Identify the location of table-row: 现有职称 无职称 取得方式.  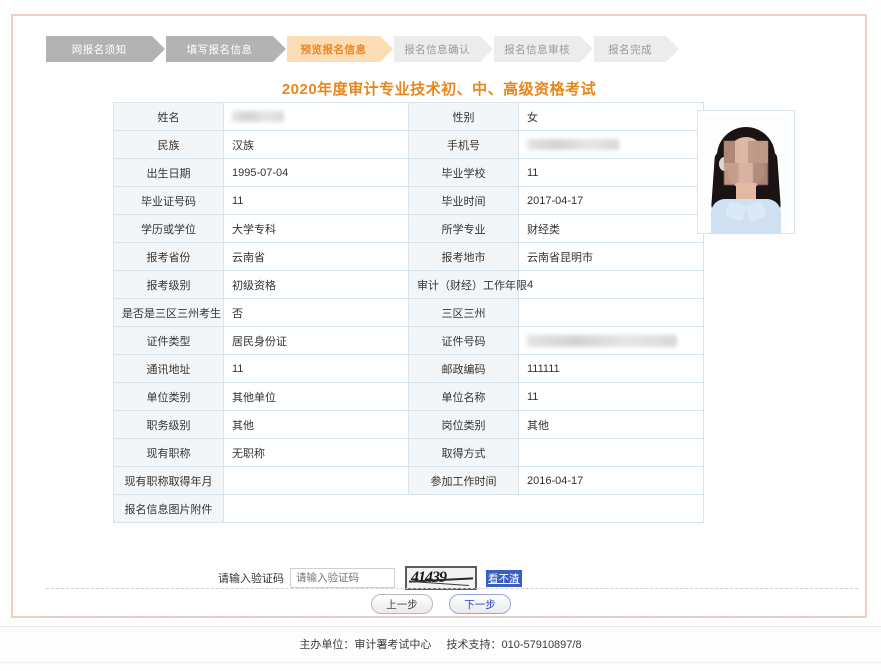
(408, 452).